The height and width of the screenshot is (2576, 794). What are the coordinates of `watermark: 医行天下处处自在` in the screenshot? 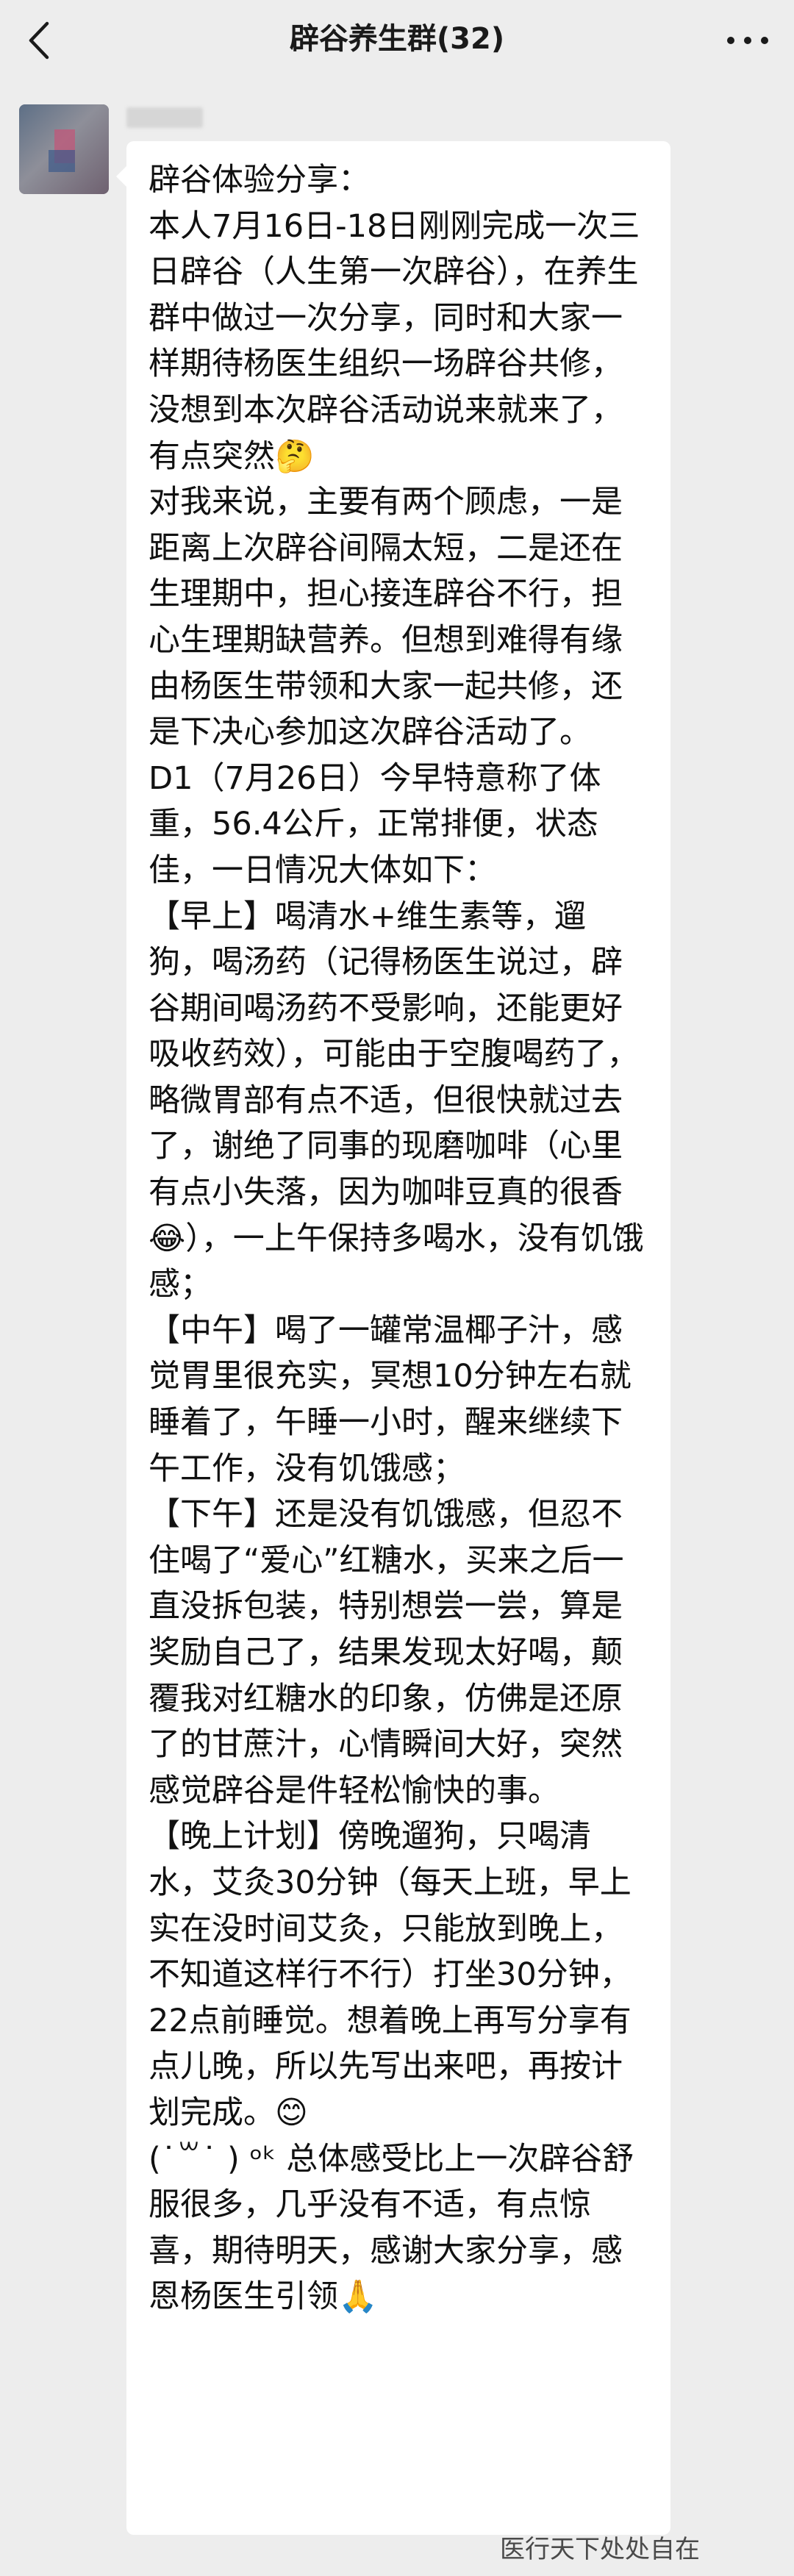 It's located at (600, 2549).